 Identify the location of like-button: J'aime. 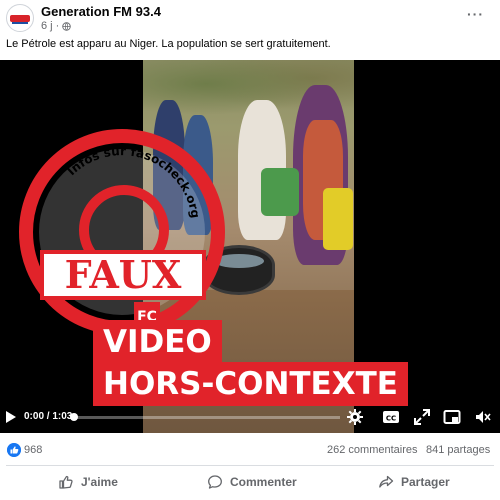
(88, 482).